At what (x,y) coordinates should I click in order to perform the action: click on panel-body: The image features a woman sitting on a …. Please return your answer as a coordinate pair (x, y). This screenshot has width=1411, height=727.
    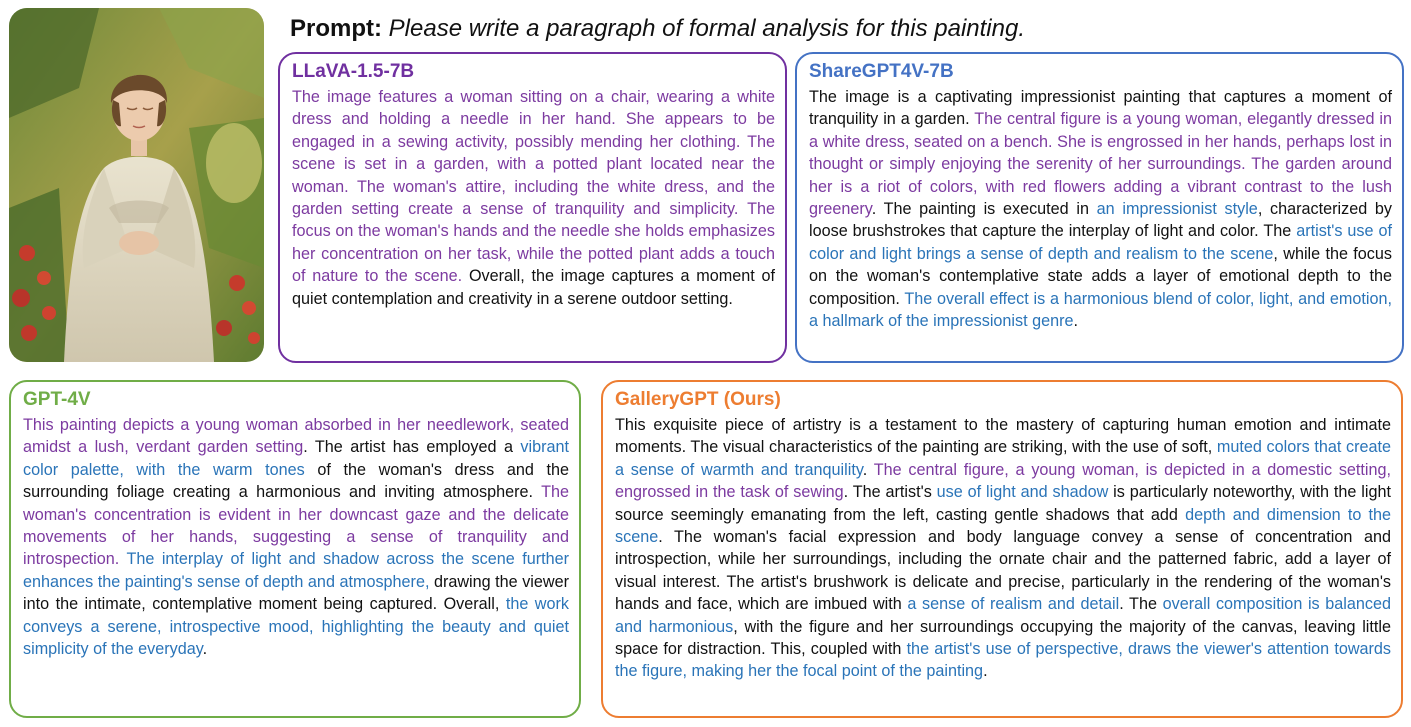
    Looking at the image, I should click on (533, 198).